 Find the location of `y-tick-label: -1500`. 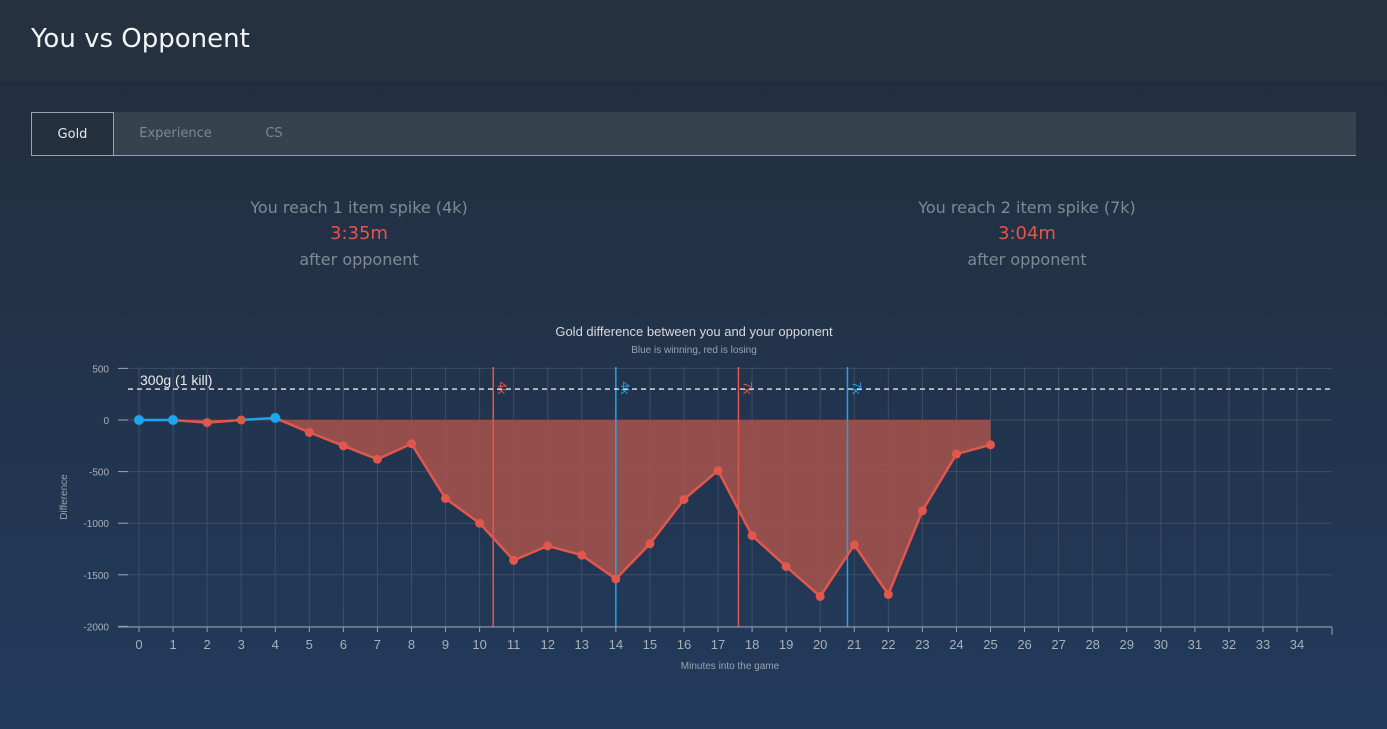

y-tick-label: -1500 is located at coordinates (96, 576).